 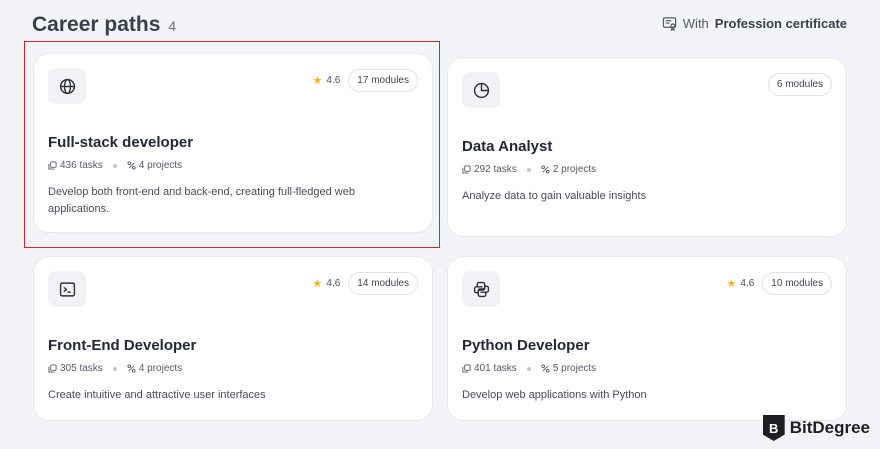 I want to click on projects-stat: 5 projects, so click(x=568, y=368).